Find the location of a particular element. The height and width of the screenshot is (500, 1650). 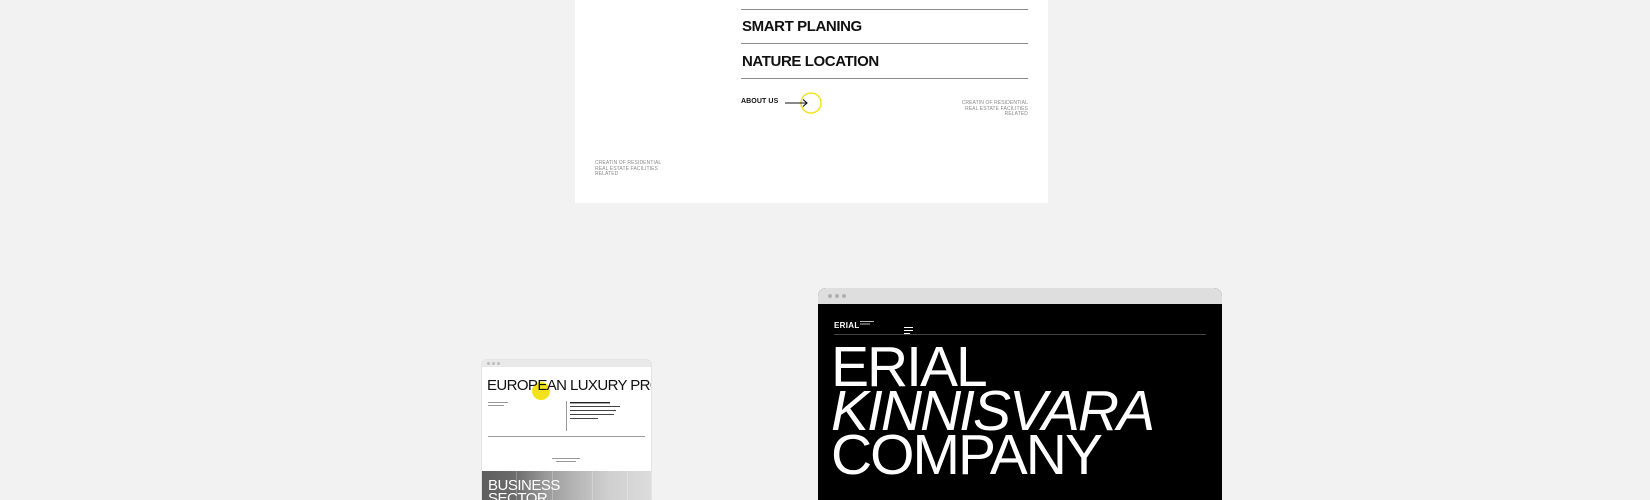

about-us-arrow-button is located at coordinates (803, 103).